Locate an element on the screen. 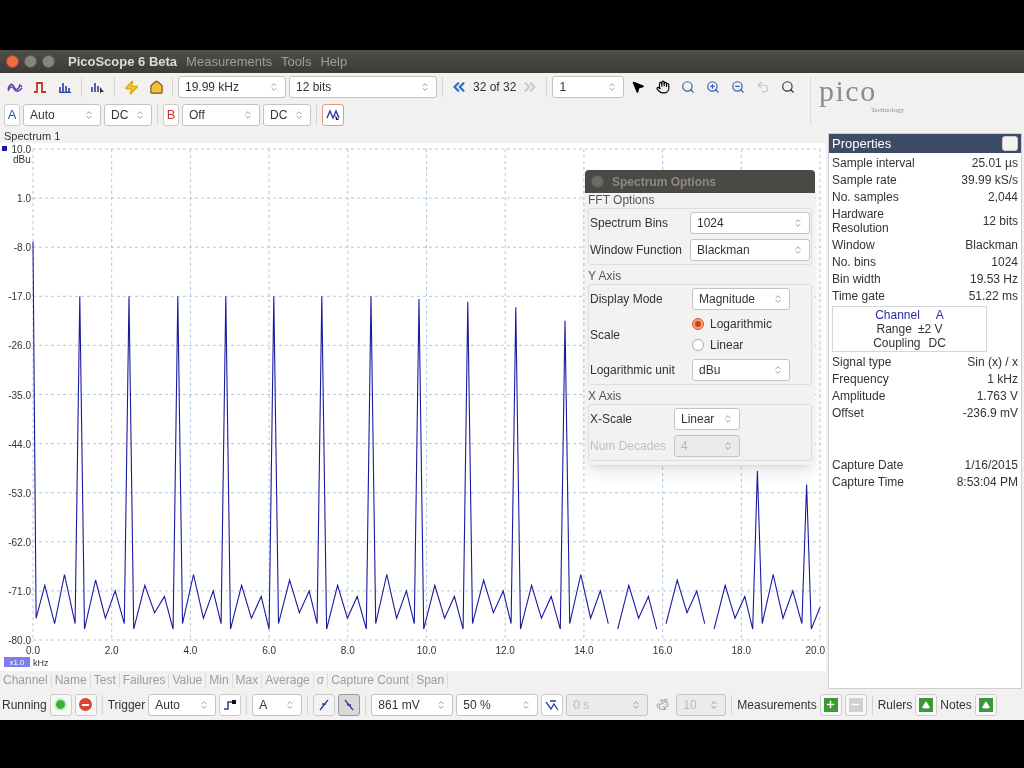 The image size is (1024, 768). notes-label: Notes is located at coordinates (956, 705).